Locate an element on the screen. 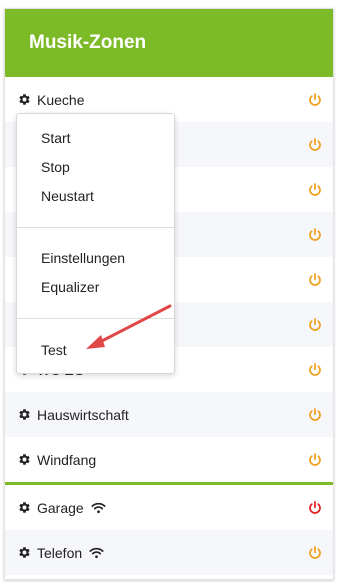 This screenshot has width=344, height=583. annotation-arrow is located at coordinates (129, 326).